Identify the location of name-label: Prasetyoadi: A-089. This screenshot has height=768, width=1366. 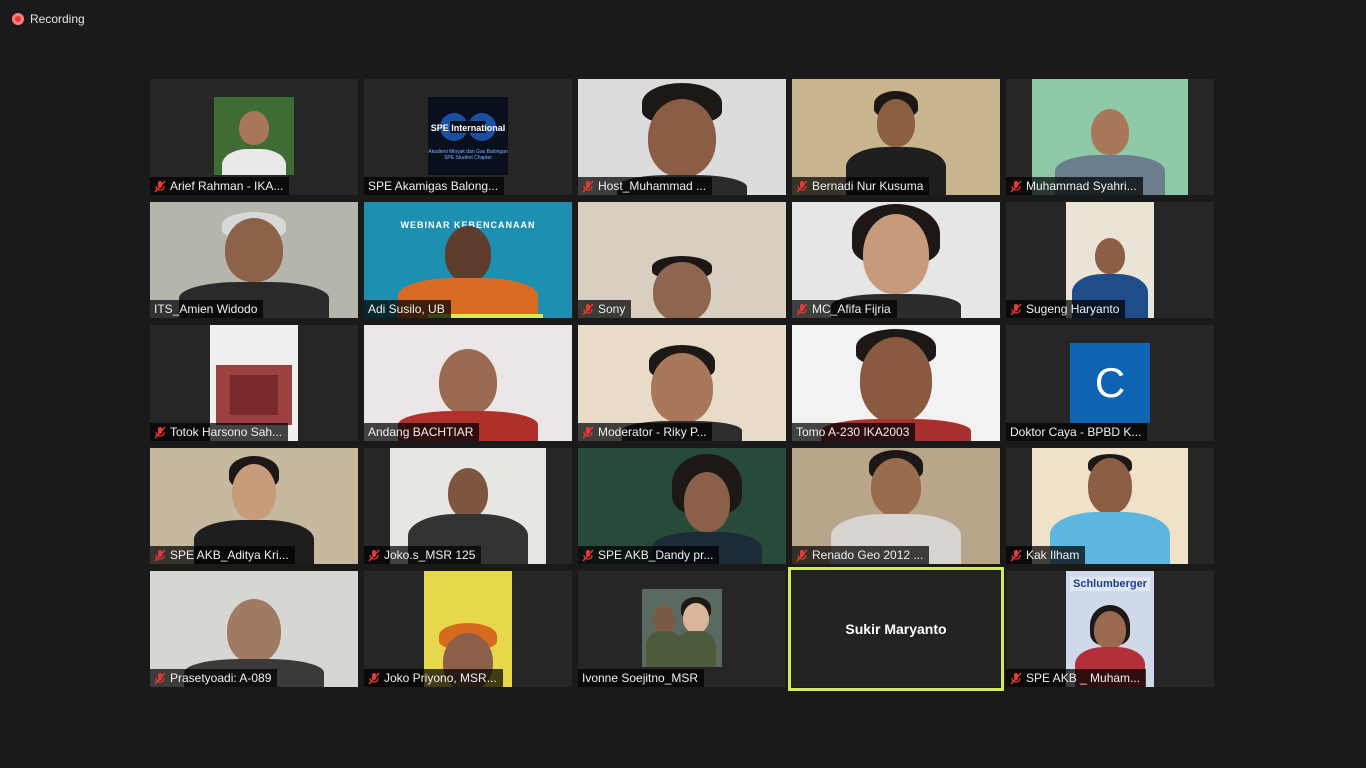
(214, 678).